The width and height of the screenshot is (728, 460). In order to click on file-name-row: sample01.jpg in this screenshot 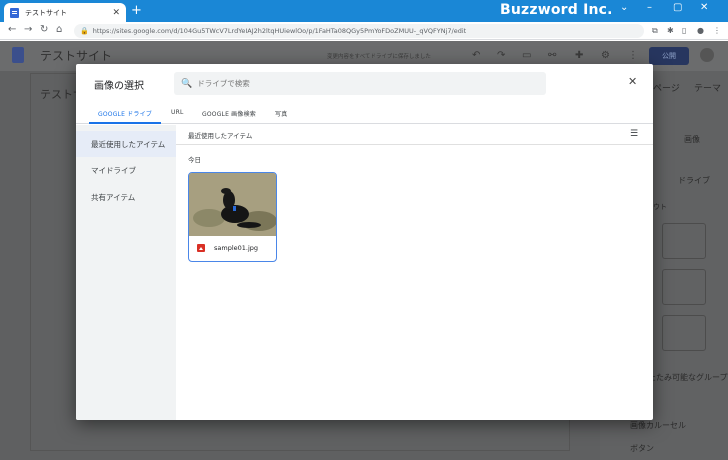, I will do `click(227, 248)`.